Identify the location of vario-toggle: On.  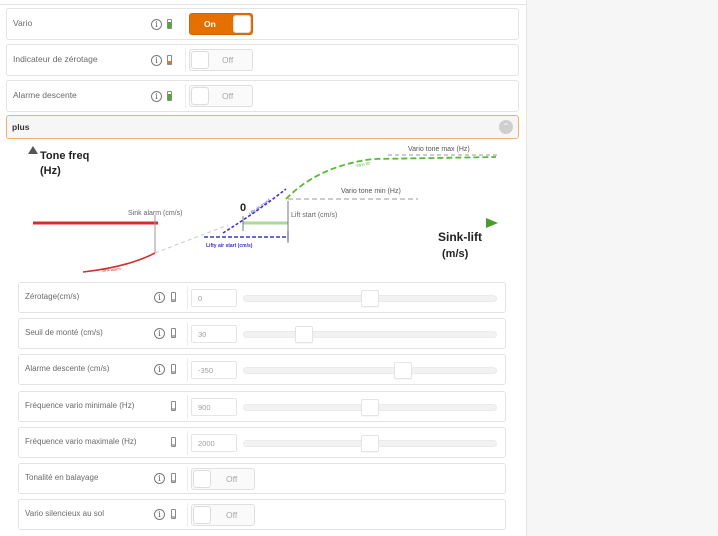
(221, 24).